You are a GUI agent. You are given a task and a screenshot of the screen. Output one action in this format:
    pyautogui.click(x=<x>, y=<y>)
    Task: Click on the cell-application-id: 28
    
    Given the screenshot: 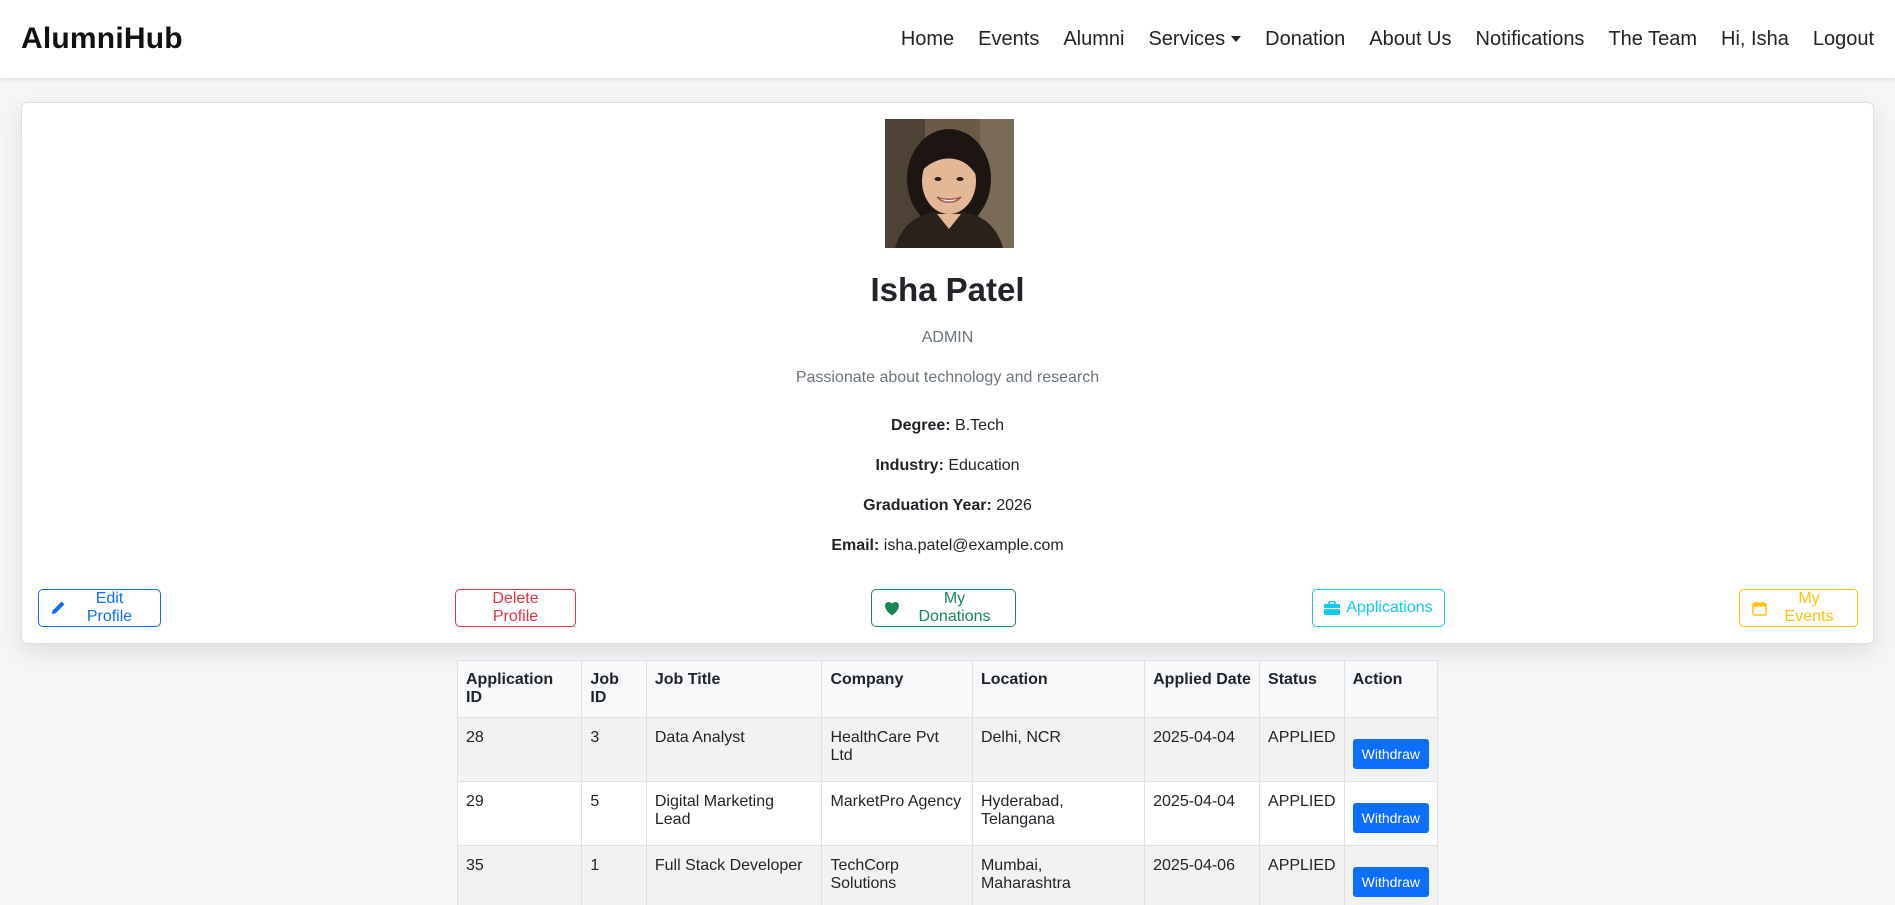 What is the action you would take?
    pyautogui.click(x=519, y=749)
    